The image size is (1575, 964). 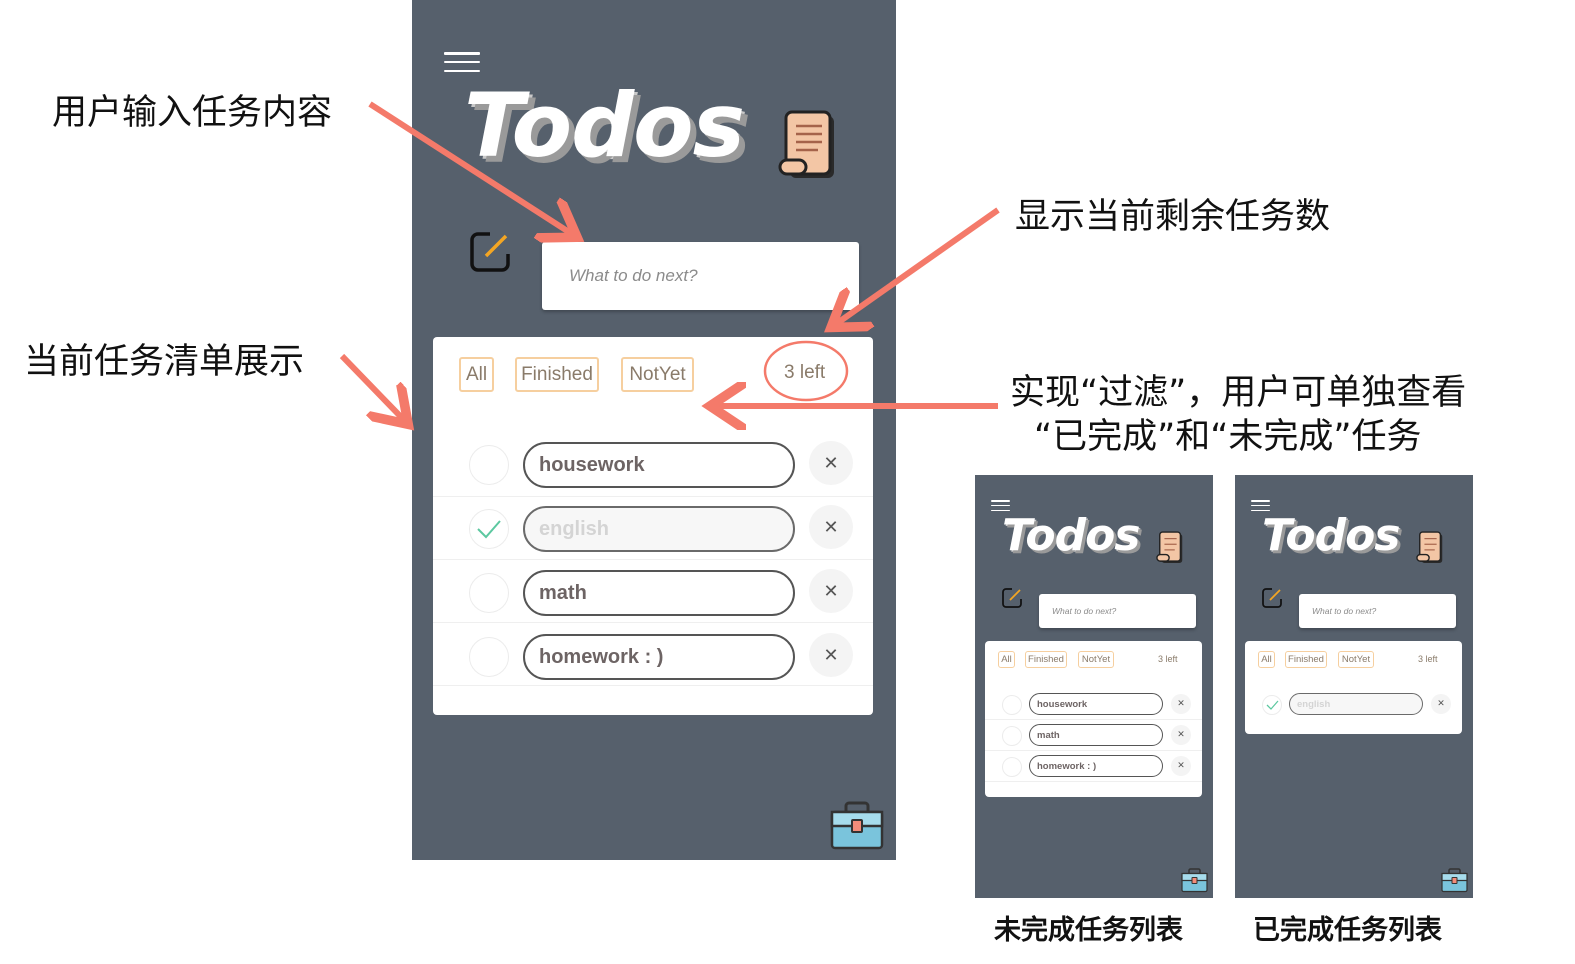 What do you see at coordinates (371, 386) in the screenshot?
I see `arrow-to-list` at bounding box center [371, 386].